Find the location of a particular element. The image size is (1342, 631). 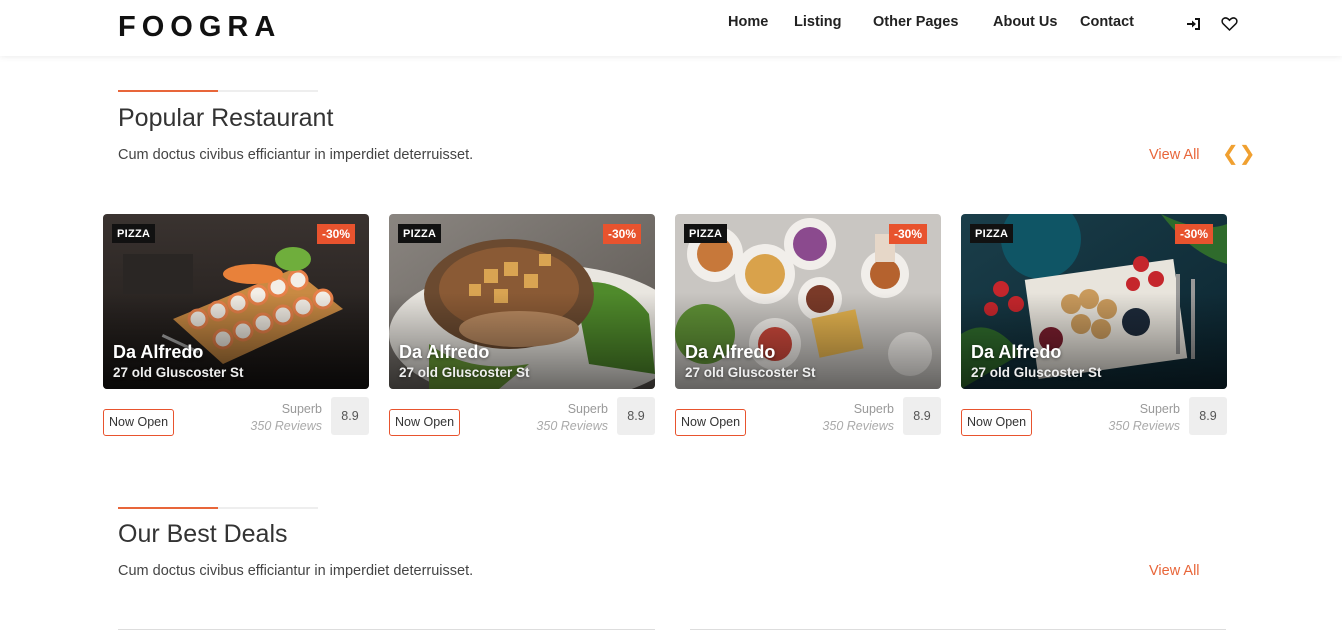

nav-about-us: About Us is located at coordinates (1025, 22).